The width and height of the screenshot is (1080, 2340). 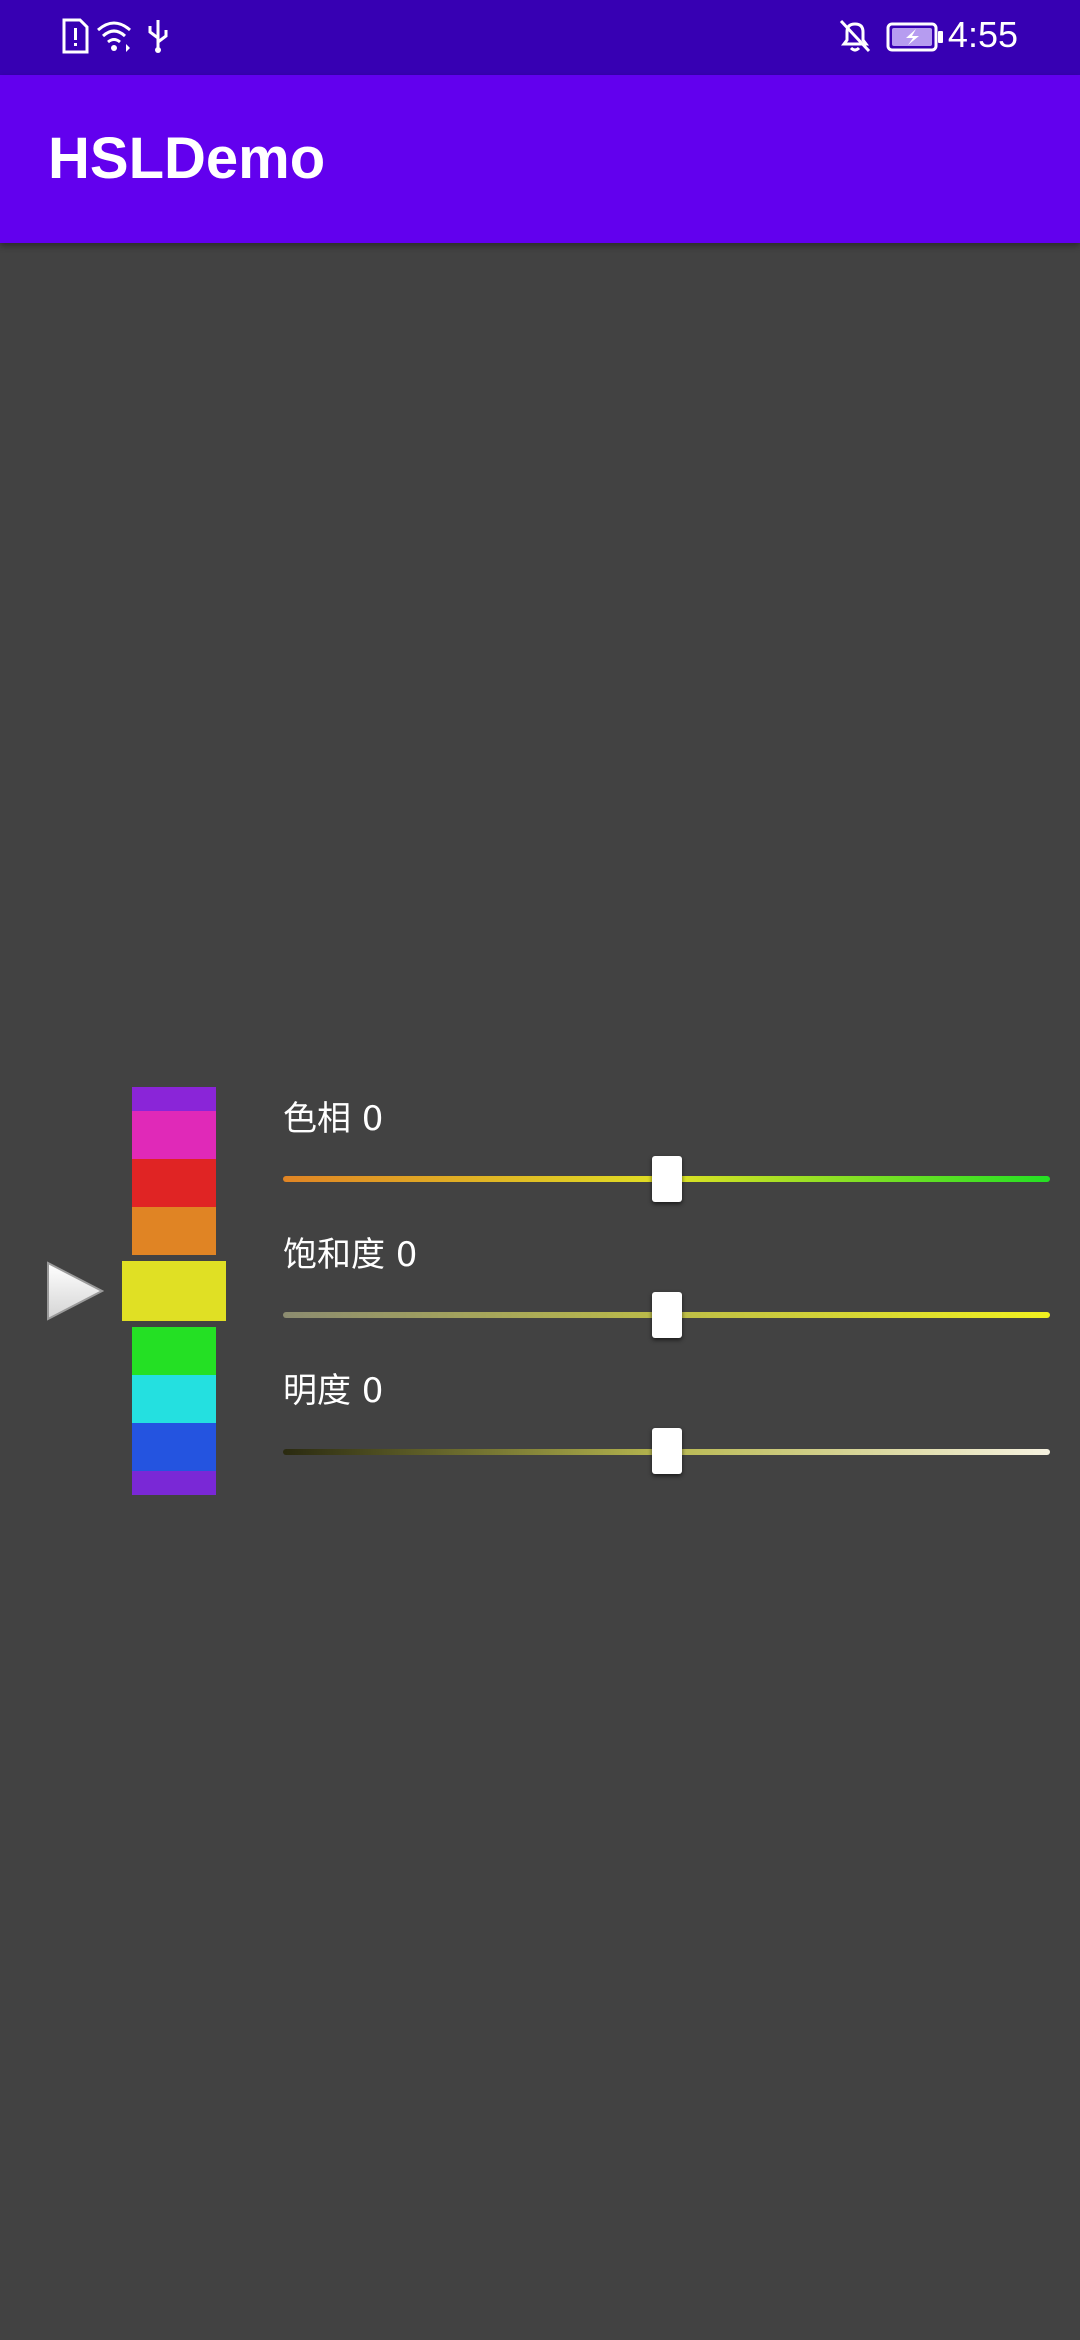 What do you see at coordinates (982, 34) in the screenshot?
I see `status-time: 4:55` at bounding box center [982, 34].